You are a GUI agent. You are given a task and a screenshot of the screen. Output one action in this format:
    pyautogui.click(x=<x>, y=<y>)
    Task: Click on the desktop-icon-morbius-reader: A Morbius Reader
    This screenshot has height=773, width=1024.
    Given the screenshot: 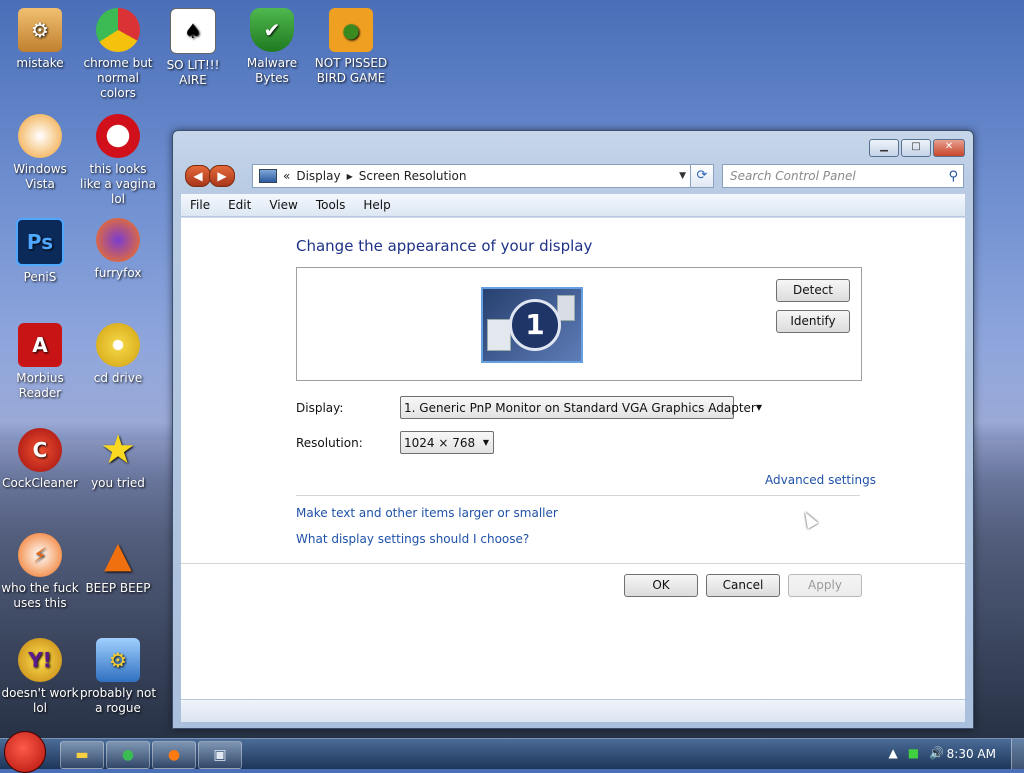 What is the action you would take?
    pyautogui.click(x=40, y=362)
    